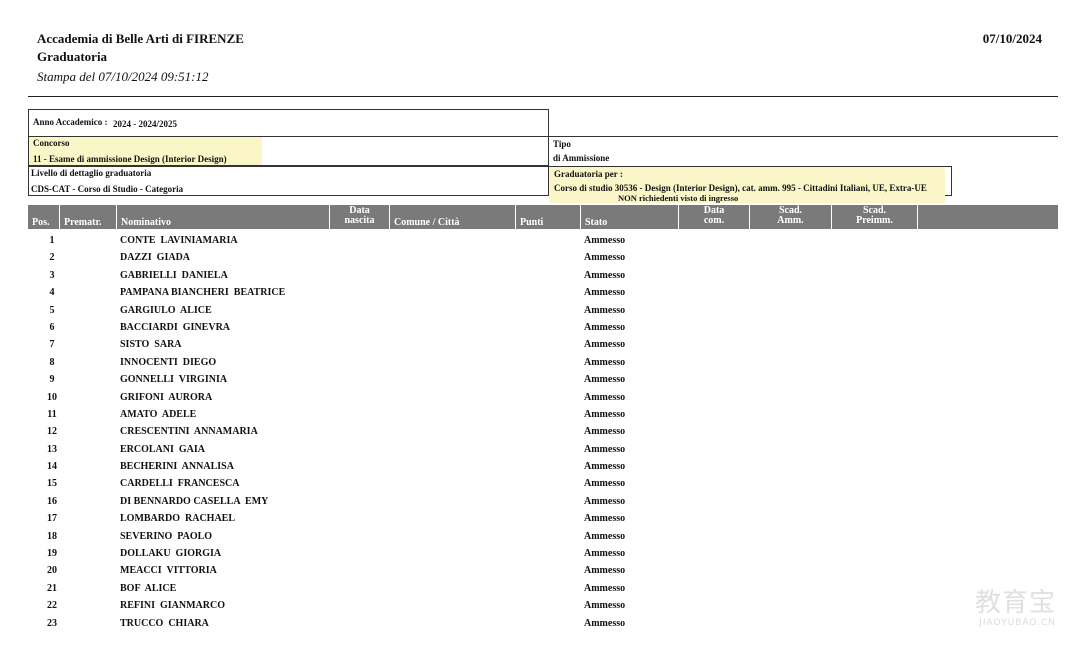  Describe the element at coordinates (223, 217) in the screenshot. I see `col-nominativo: Nominativo` at that location.